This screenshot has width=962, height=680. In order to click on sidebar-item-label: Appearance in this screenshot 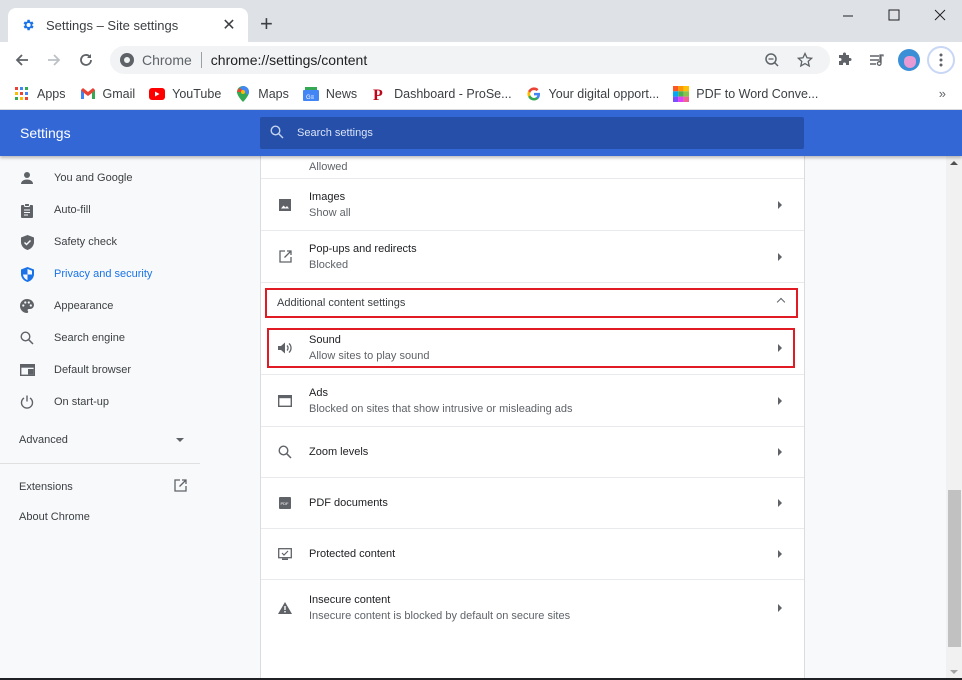, I will do `click(84, 306)`.